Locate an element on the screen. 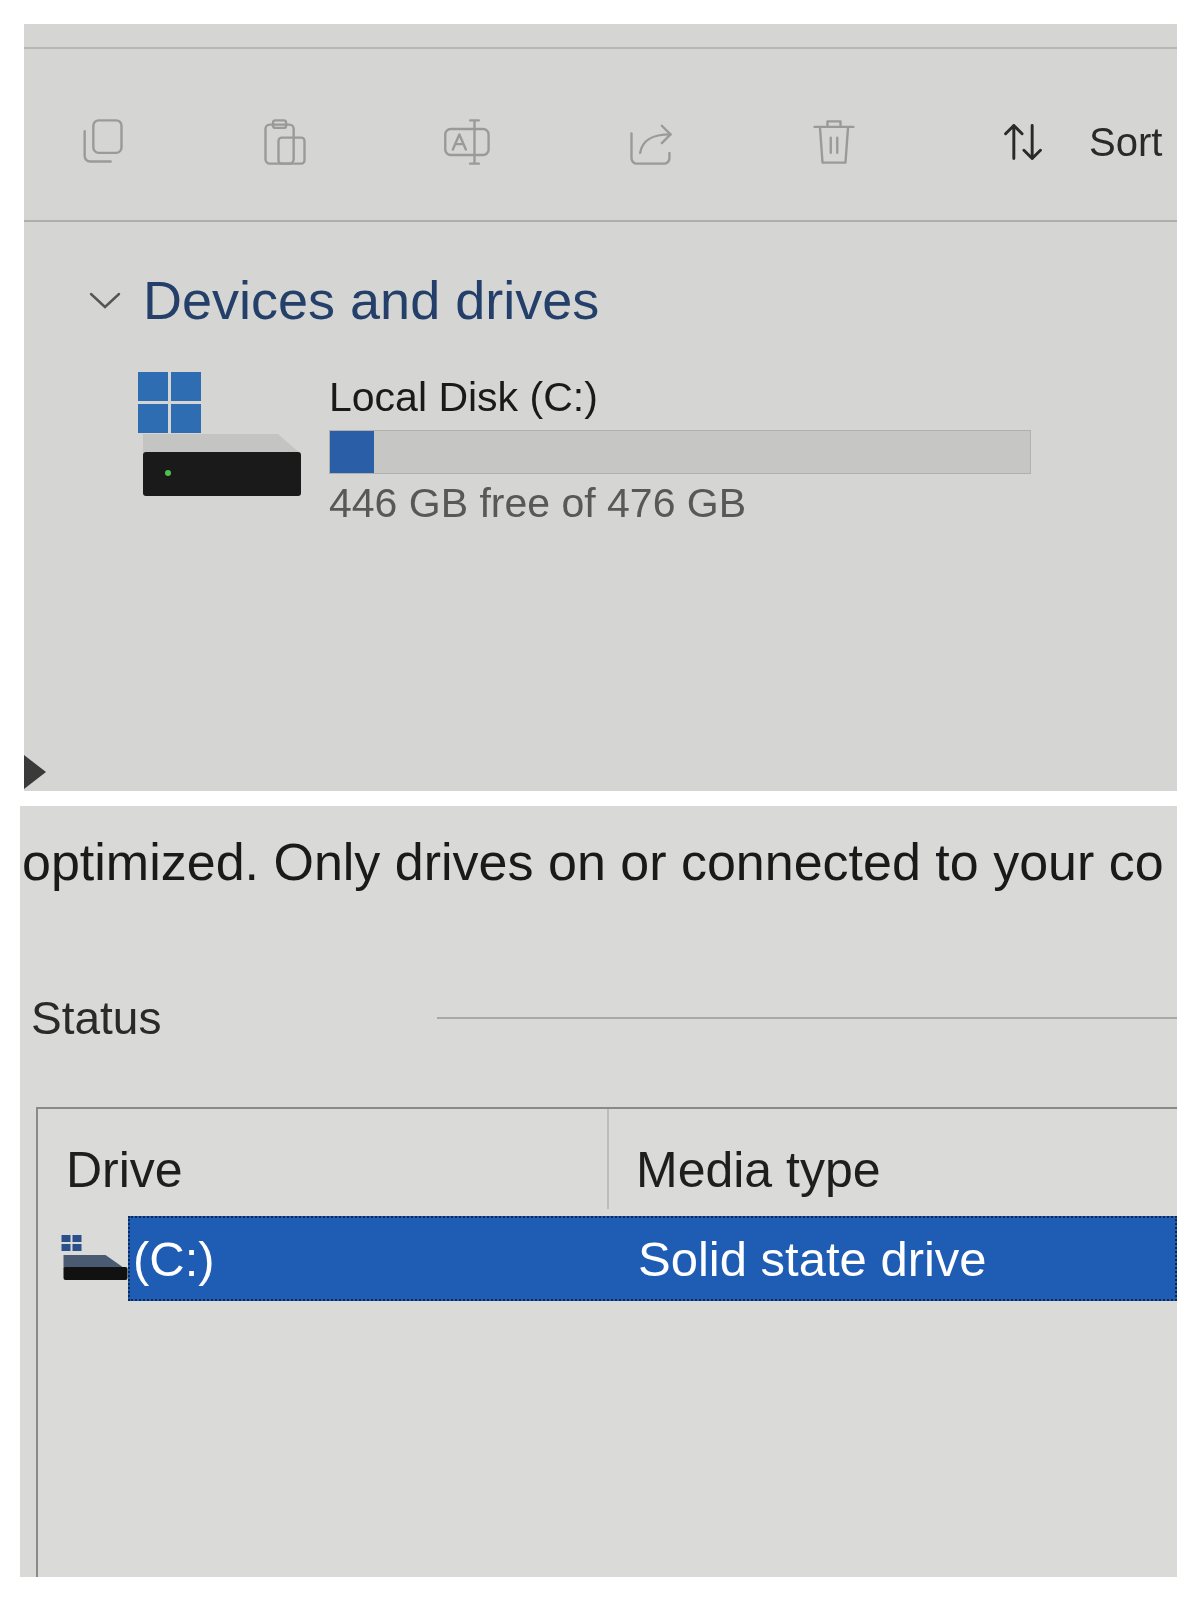  triangle-arrow-icon is located at coordinates (35, 772).